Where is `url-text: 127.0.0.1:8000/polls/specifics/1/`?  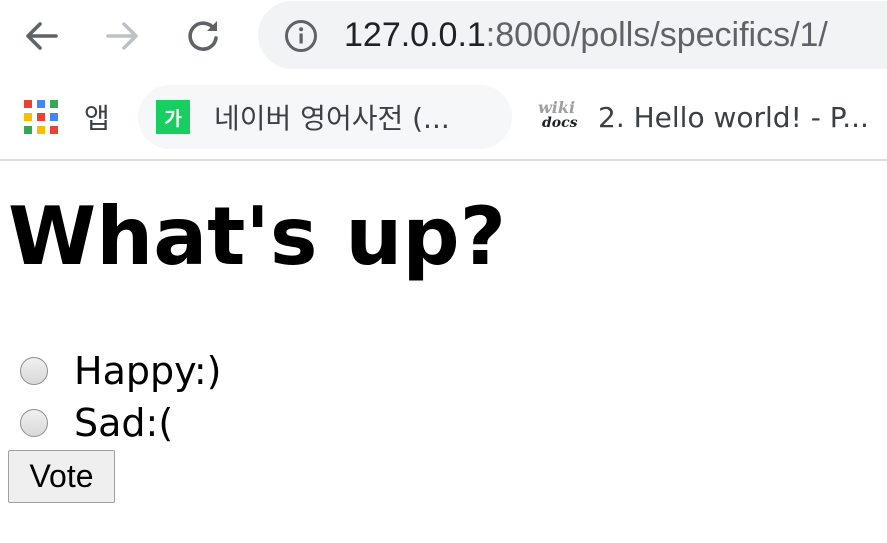
url-text: 127.0.0.1:8000/polls/specifics/1/ is located at coordinates (586, 35).